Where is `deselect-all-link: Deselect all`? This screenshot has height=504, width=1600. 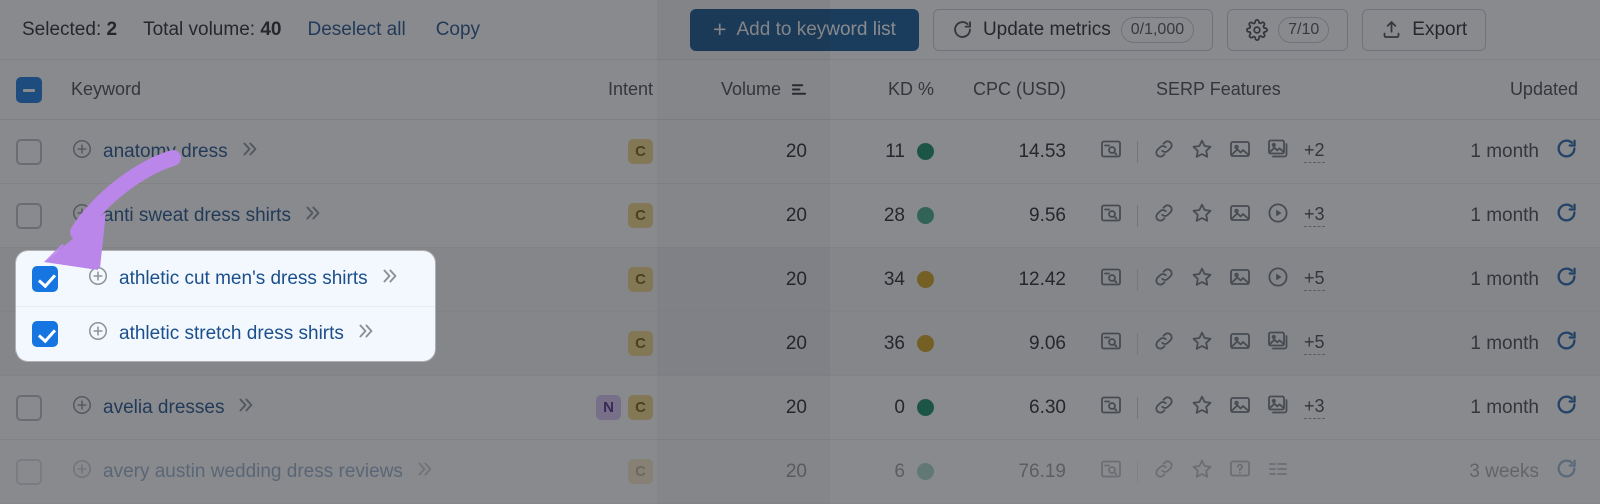
deselect-all-link: Deselect all is located at coordinates (356, 30).